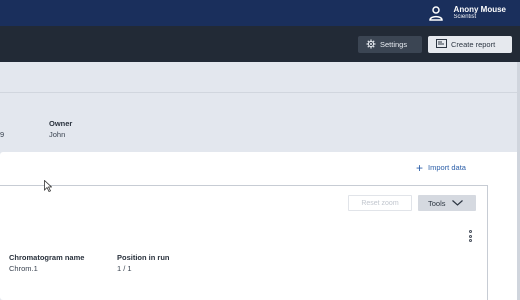 The image size is (520, 300). What do you see at coordinates (371, 45) in the screenshot?
I see `gear-icon` at bounding box center [371, 45].